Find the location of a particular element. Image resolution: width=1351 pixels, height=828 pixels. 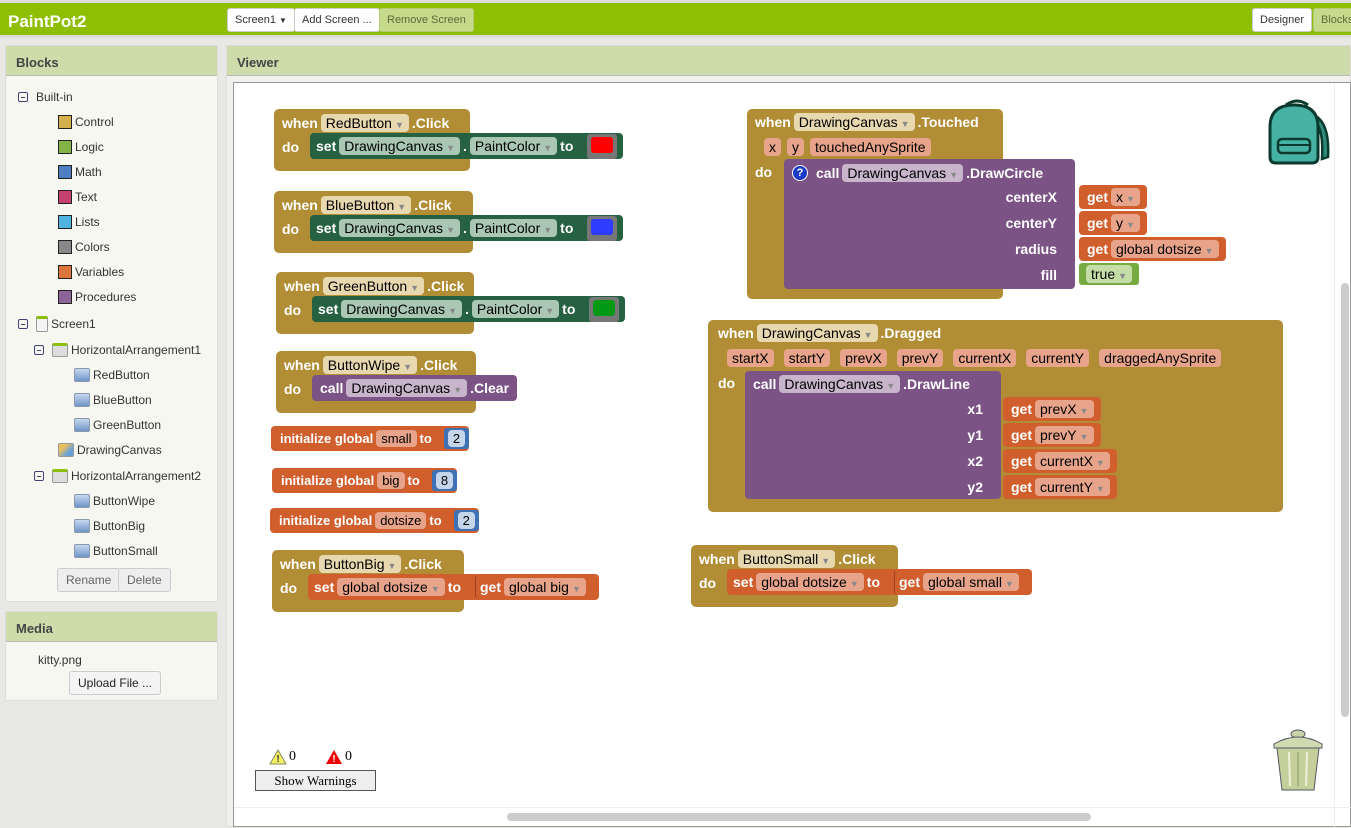

event-parameter: currentX is located at coordinates (985, 358).